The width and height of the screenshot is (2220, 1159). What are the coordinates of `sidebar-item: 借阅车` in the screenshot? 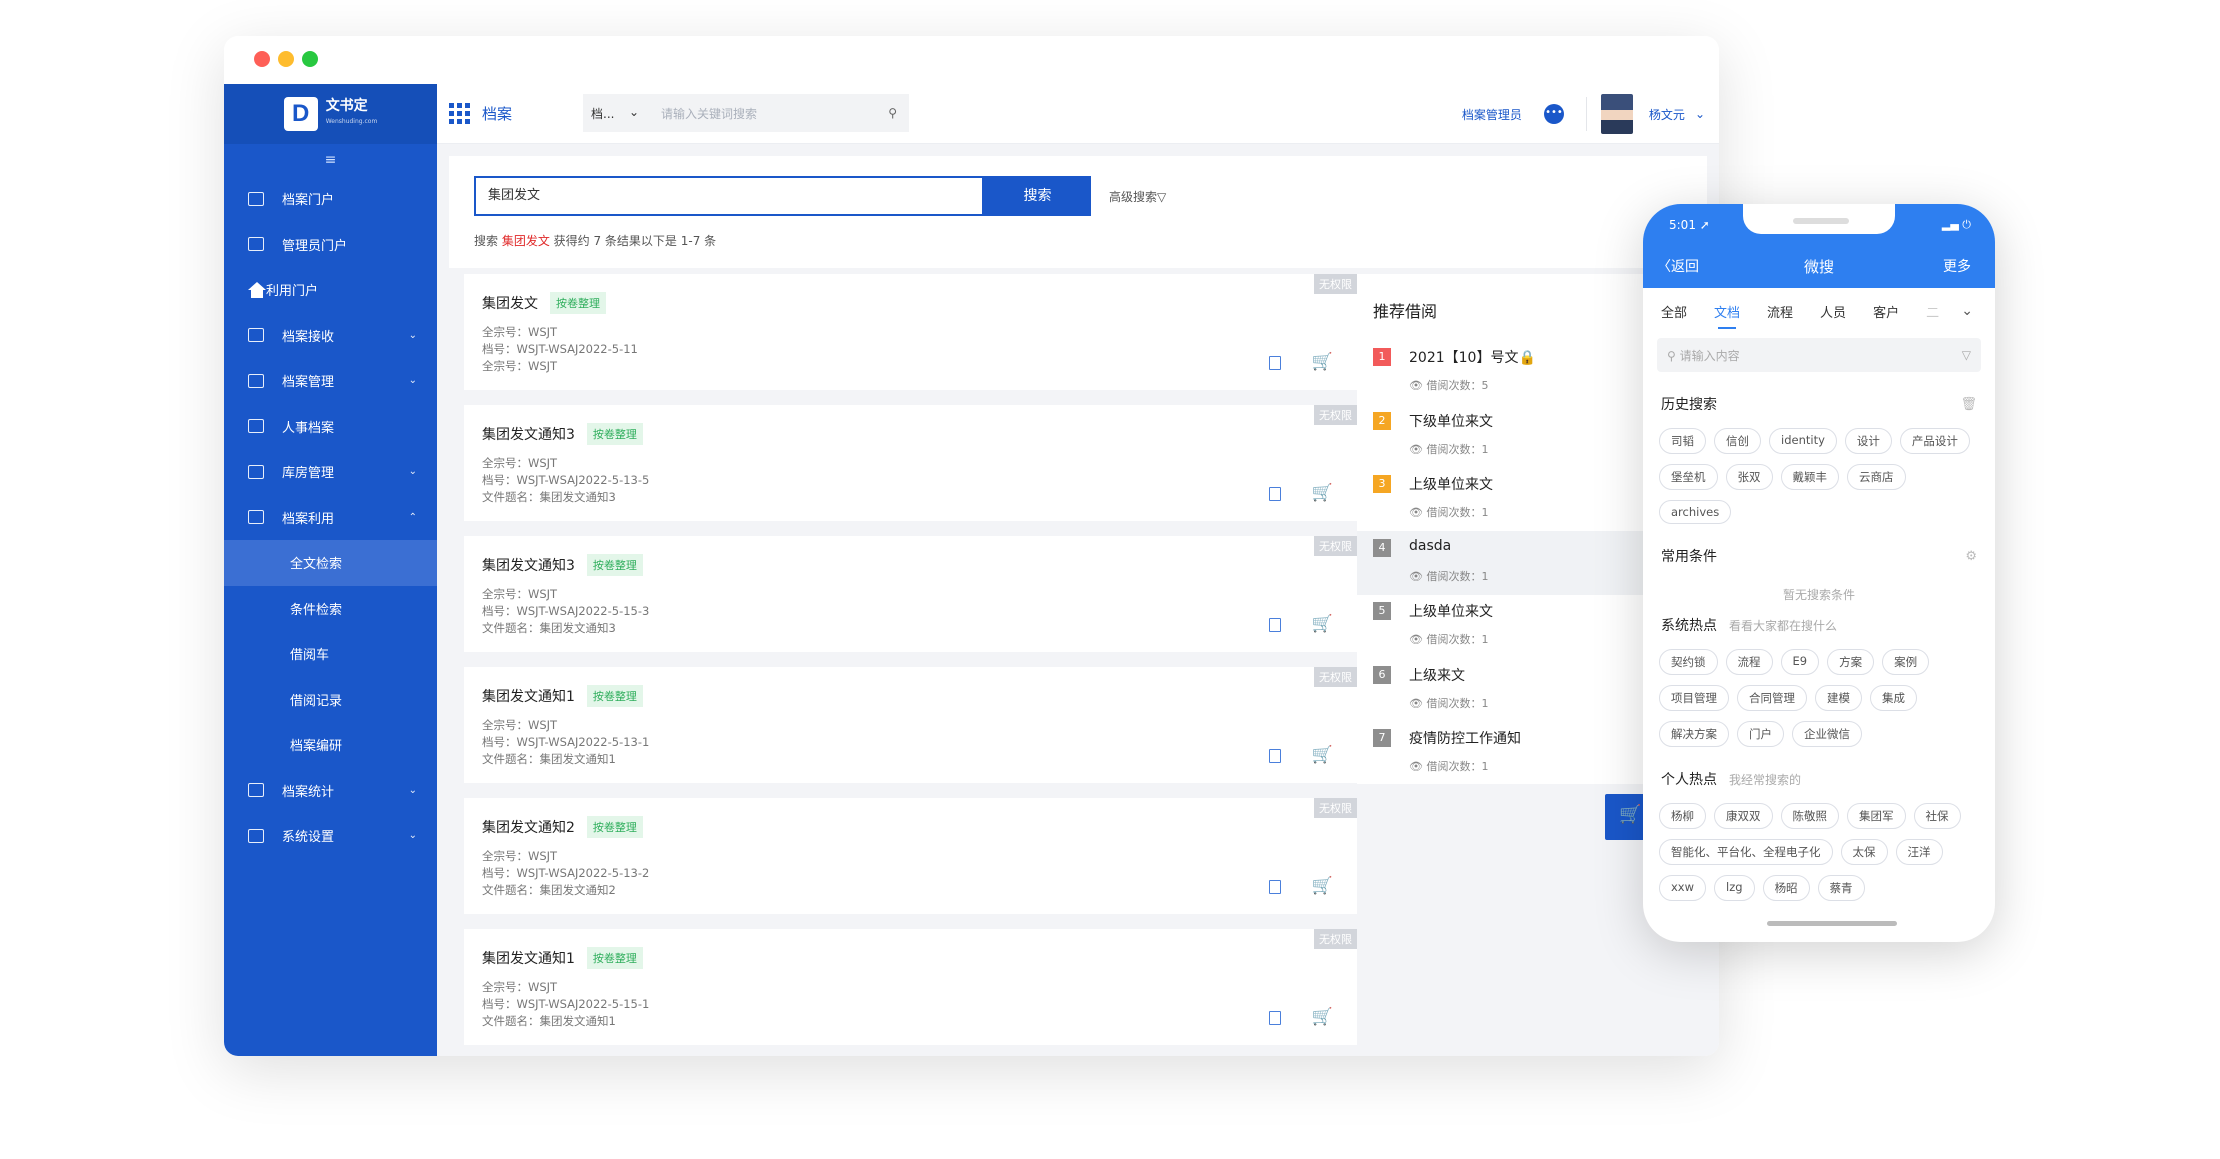 It's located at (330, 654).